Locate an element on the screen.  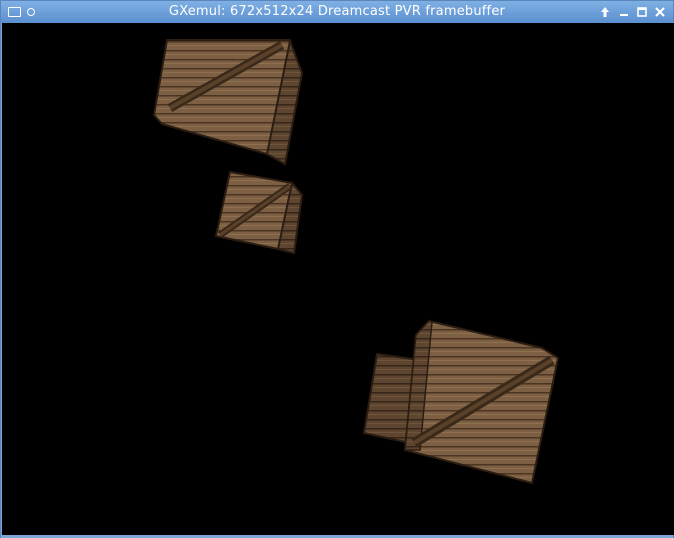
crate-large is located at coordinates (481, 402).